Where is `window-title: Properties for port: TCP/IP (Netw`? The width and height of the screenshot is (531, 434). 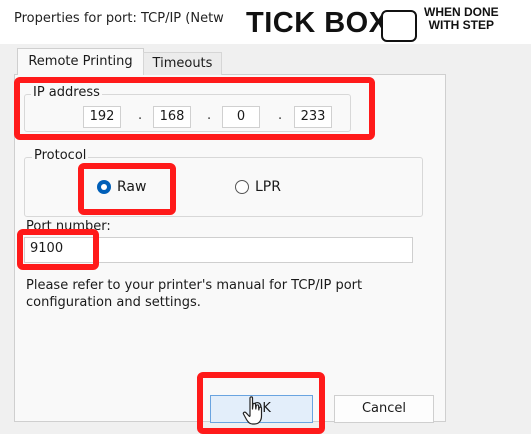
window-title: Properties for port: TCP/IP (Netw is located at coordinates (119, 18).